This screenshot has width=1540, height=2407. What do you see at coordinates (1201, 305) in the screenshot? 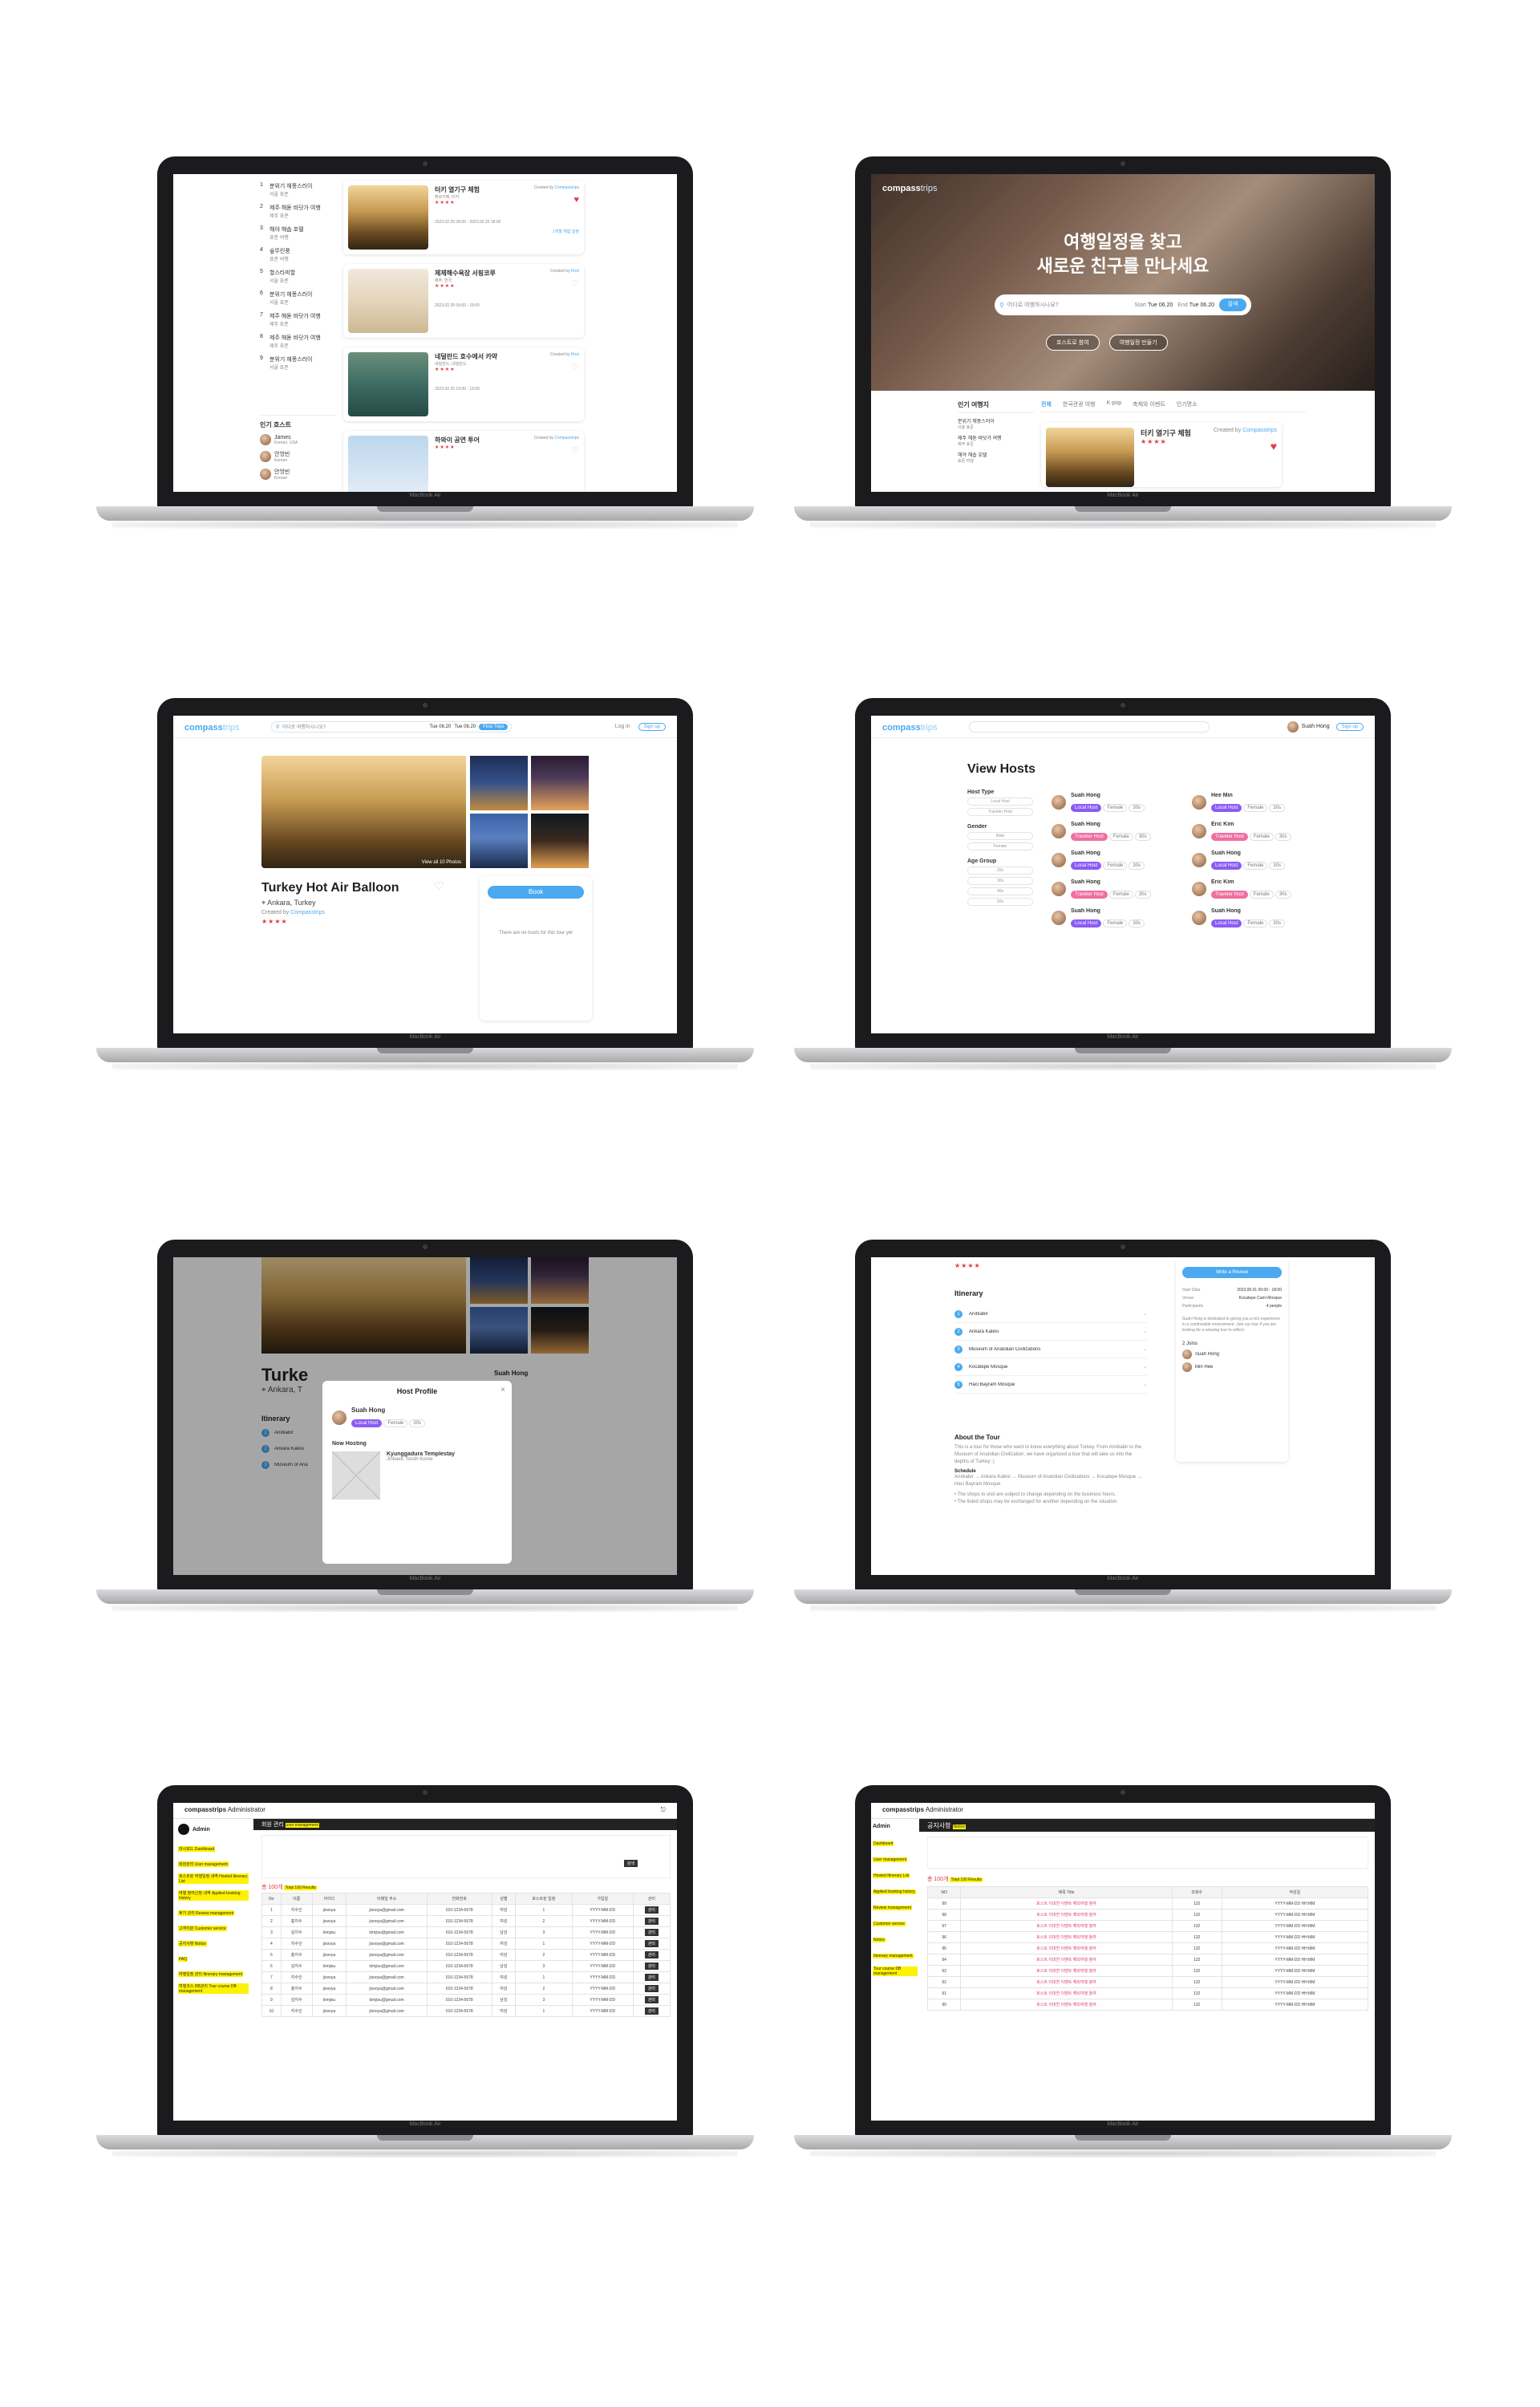
I see `end-date: Tue 06.20` at bounding box center [1201, 305].